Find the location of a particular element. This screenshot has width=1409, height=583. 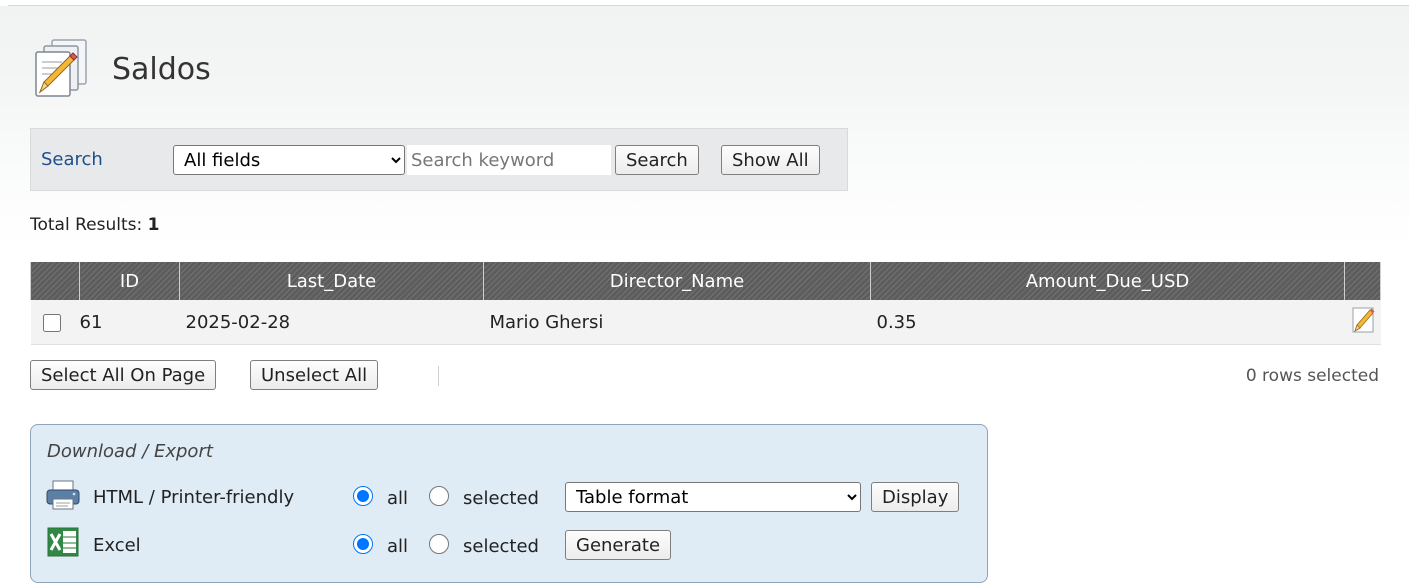

excel-all-label: all is located at coordinates (398, 546).